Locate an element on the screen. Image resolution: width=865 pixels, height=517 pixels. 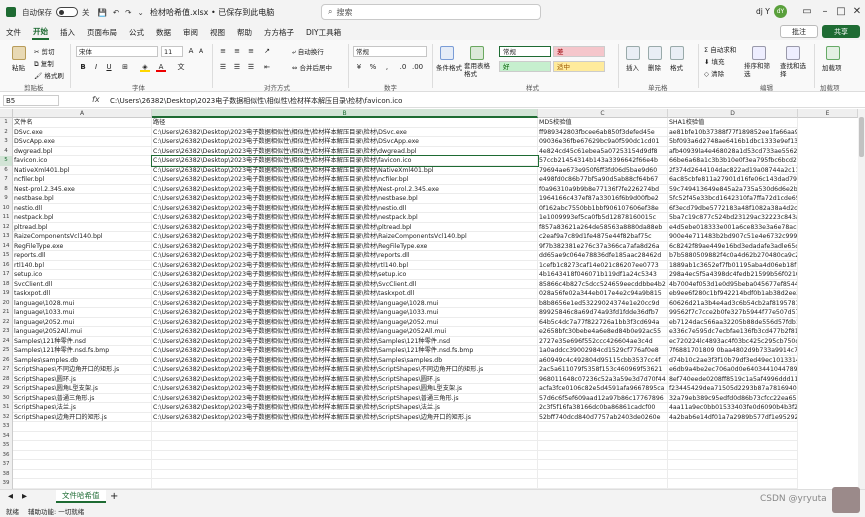
tab-insert: 插入 is located at coordinates (67, 32).